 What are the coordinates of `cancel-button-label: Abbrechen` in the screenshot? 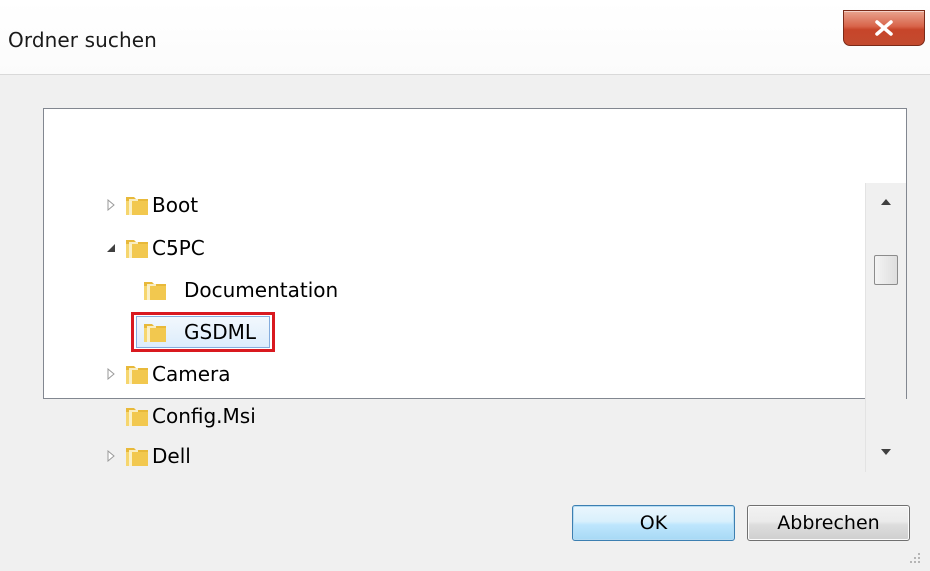 It's located at (828, 523).